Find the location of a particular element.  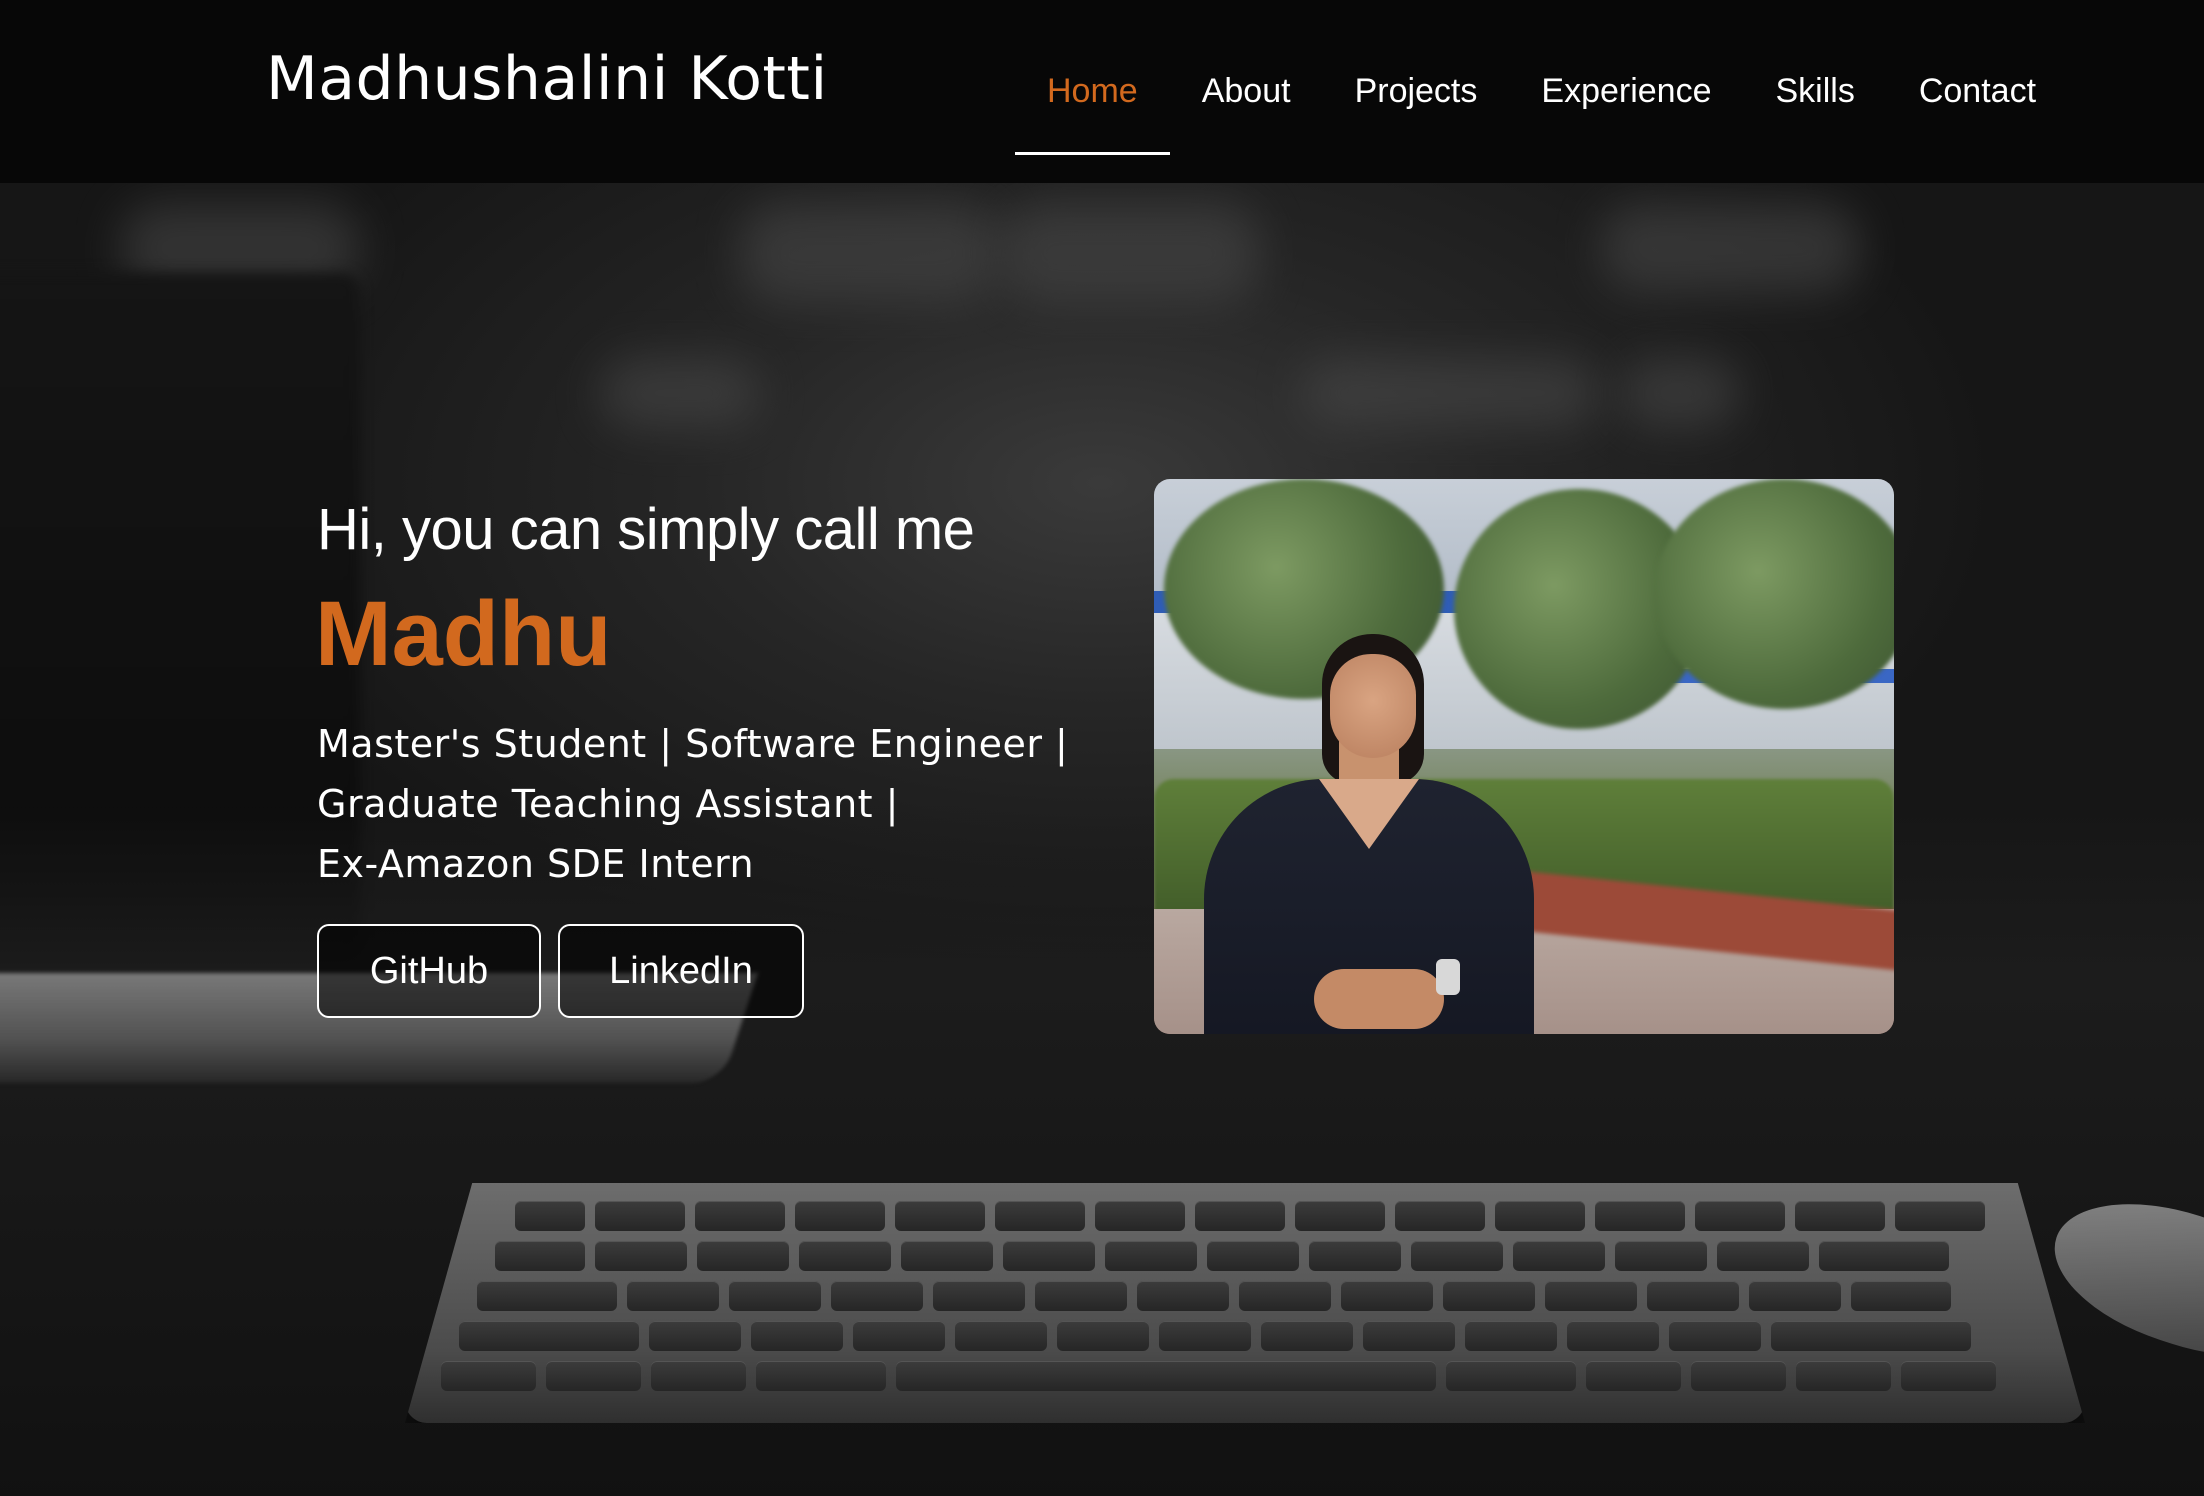

tagline-line: Ex-Amazon SDE Intern is located at coordinates (536, 864).